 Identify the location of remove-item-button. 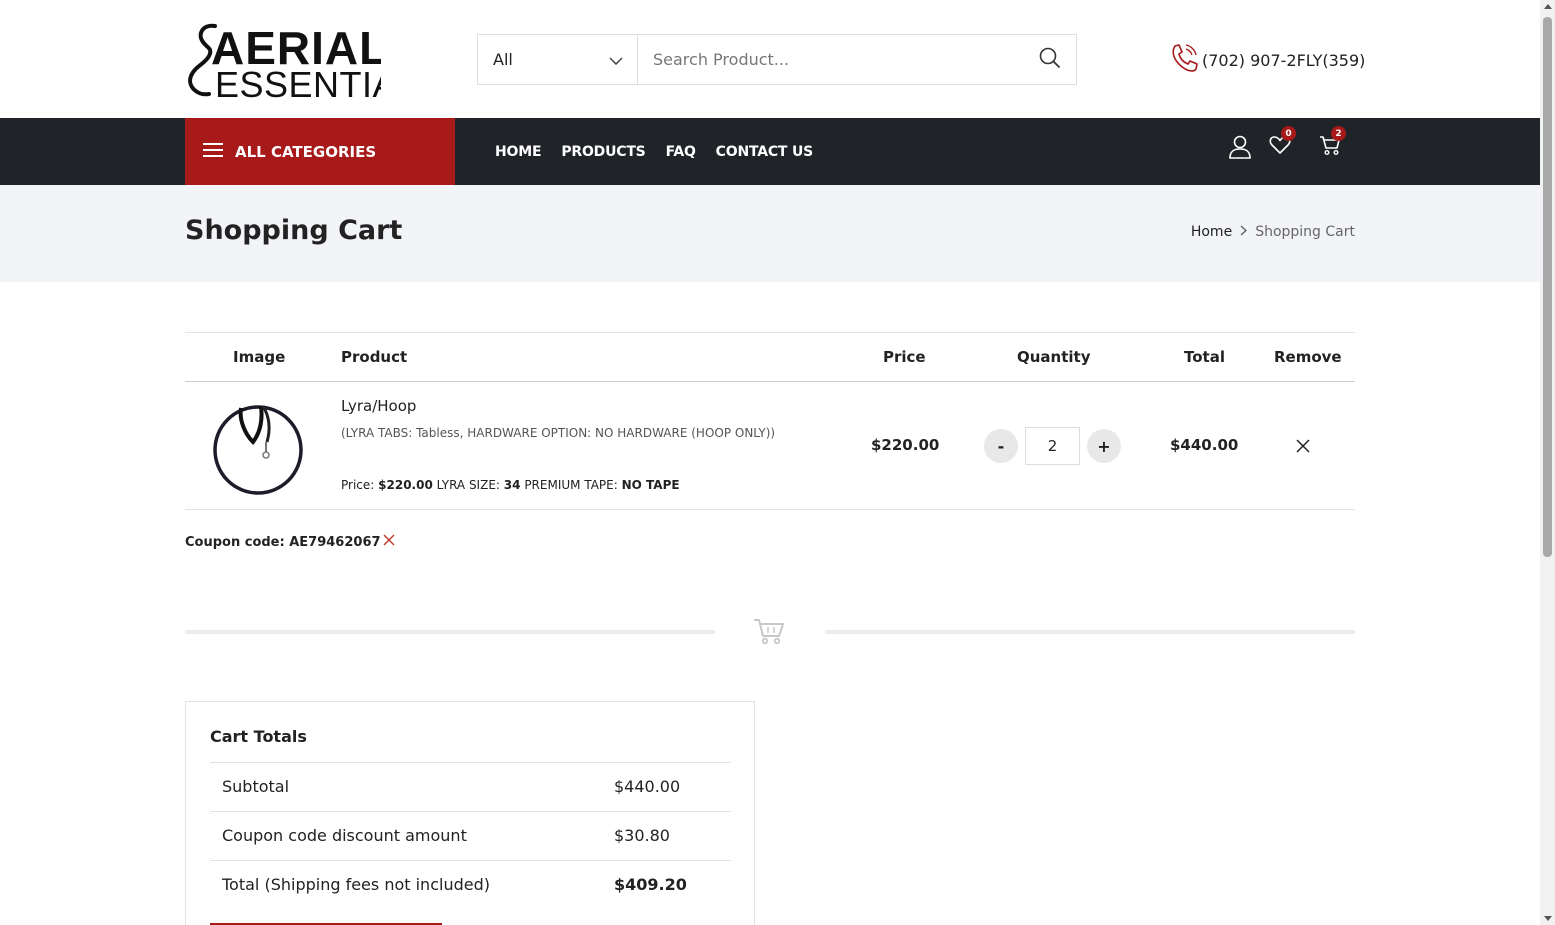
(1303, 447).